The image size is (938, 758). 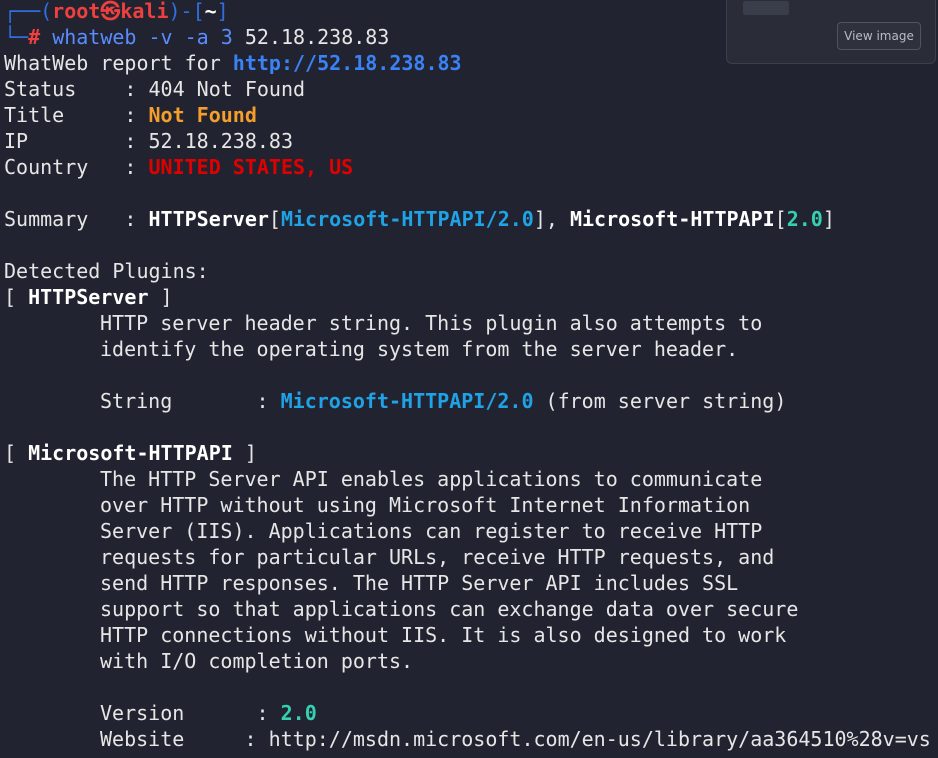 I want to click on version-label: Version :, so click(x=190, y=713).